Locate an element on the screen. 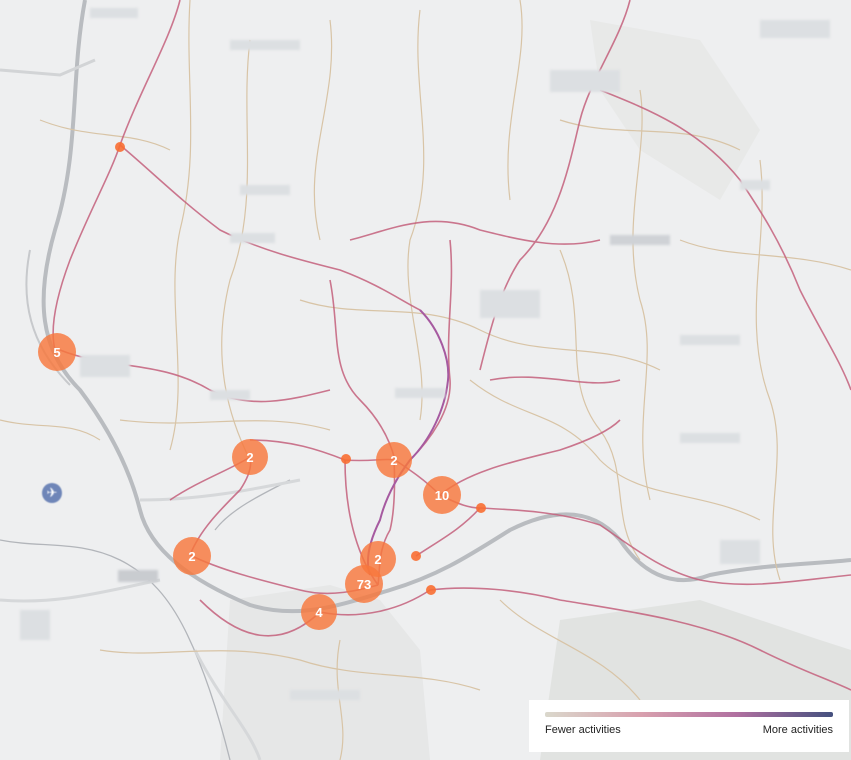  legend-low-label: Fewer activities is located at coordinates (583, 730).